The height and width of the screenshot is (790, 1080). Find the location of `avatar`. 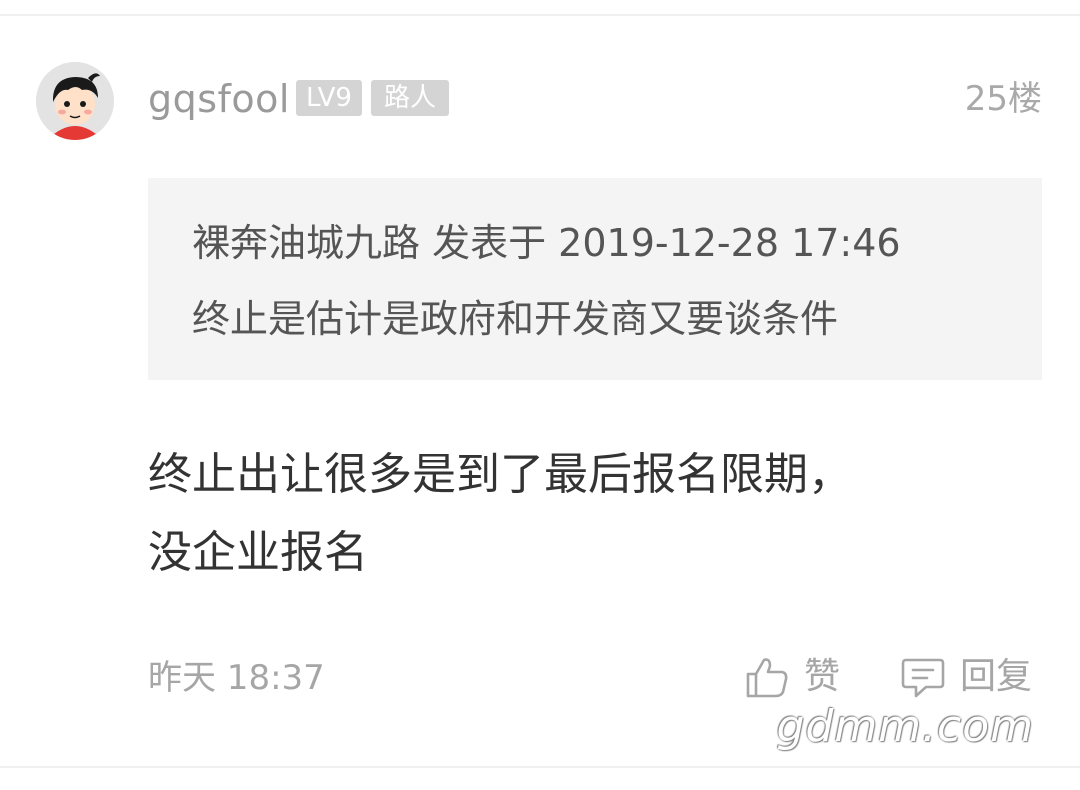

avatar is located at coordinates (75, 101).